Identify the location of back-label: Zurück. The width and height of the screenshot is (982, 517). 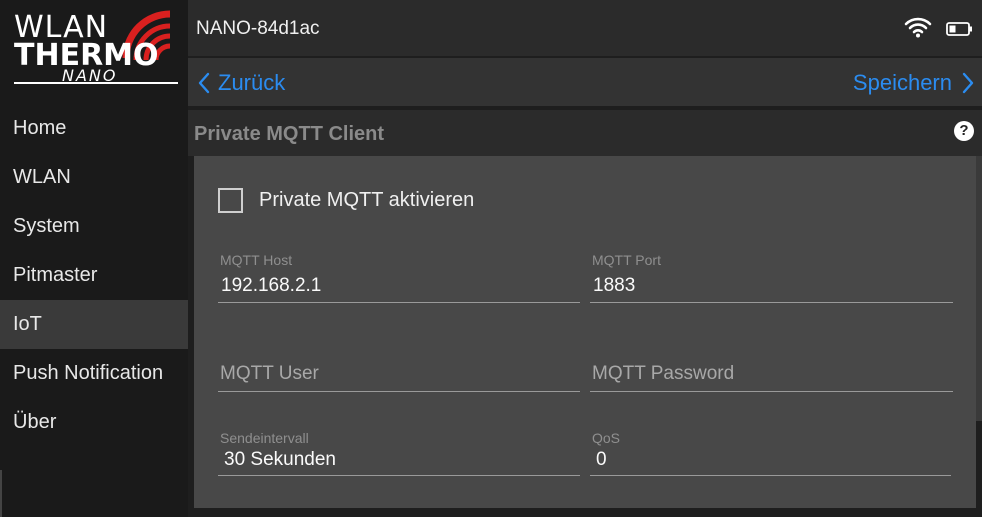
(252, 82).